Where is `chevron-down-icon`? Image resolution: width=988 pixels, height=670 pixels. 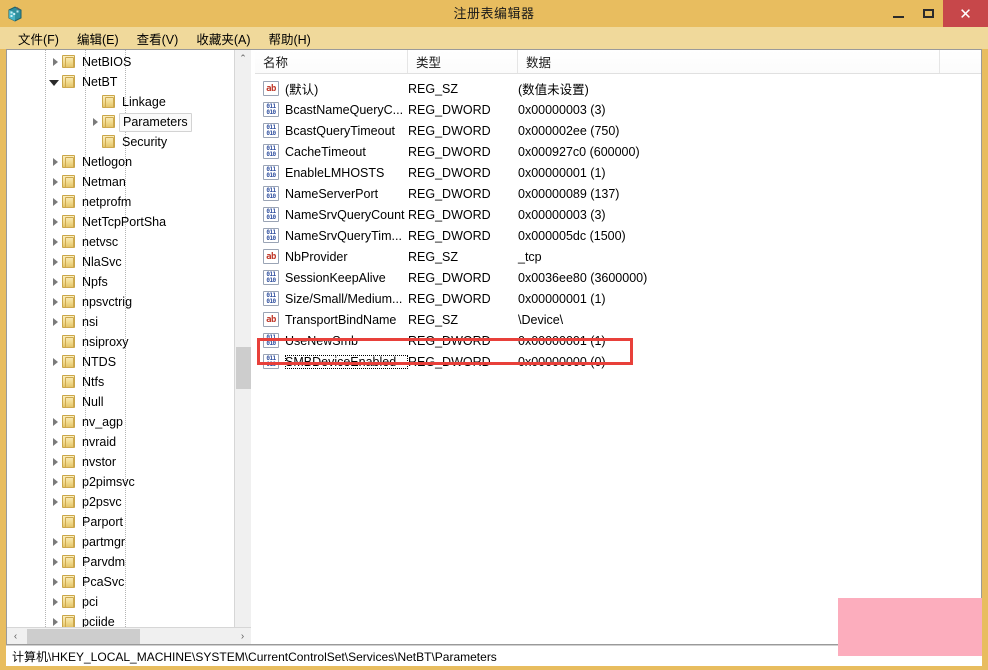
chevron-down-icon is located at coordinates (54, 82).